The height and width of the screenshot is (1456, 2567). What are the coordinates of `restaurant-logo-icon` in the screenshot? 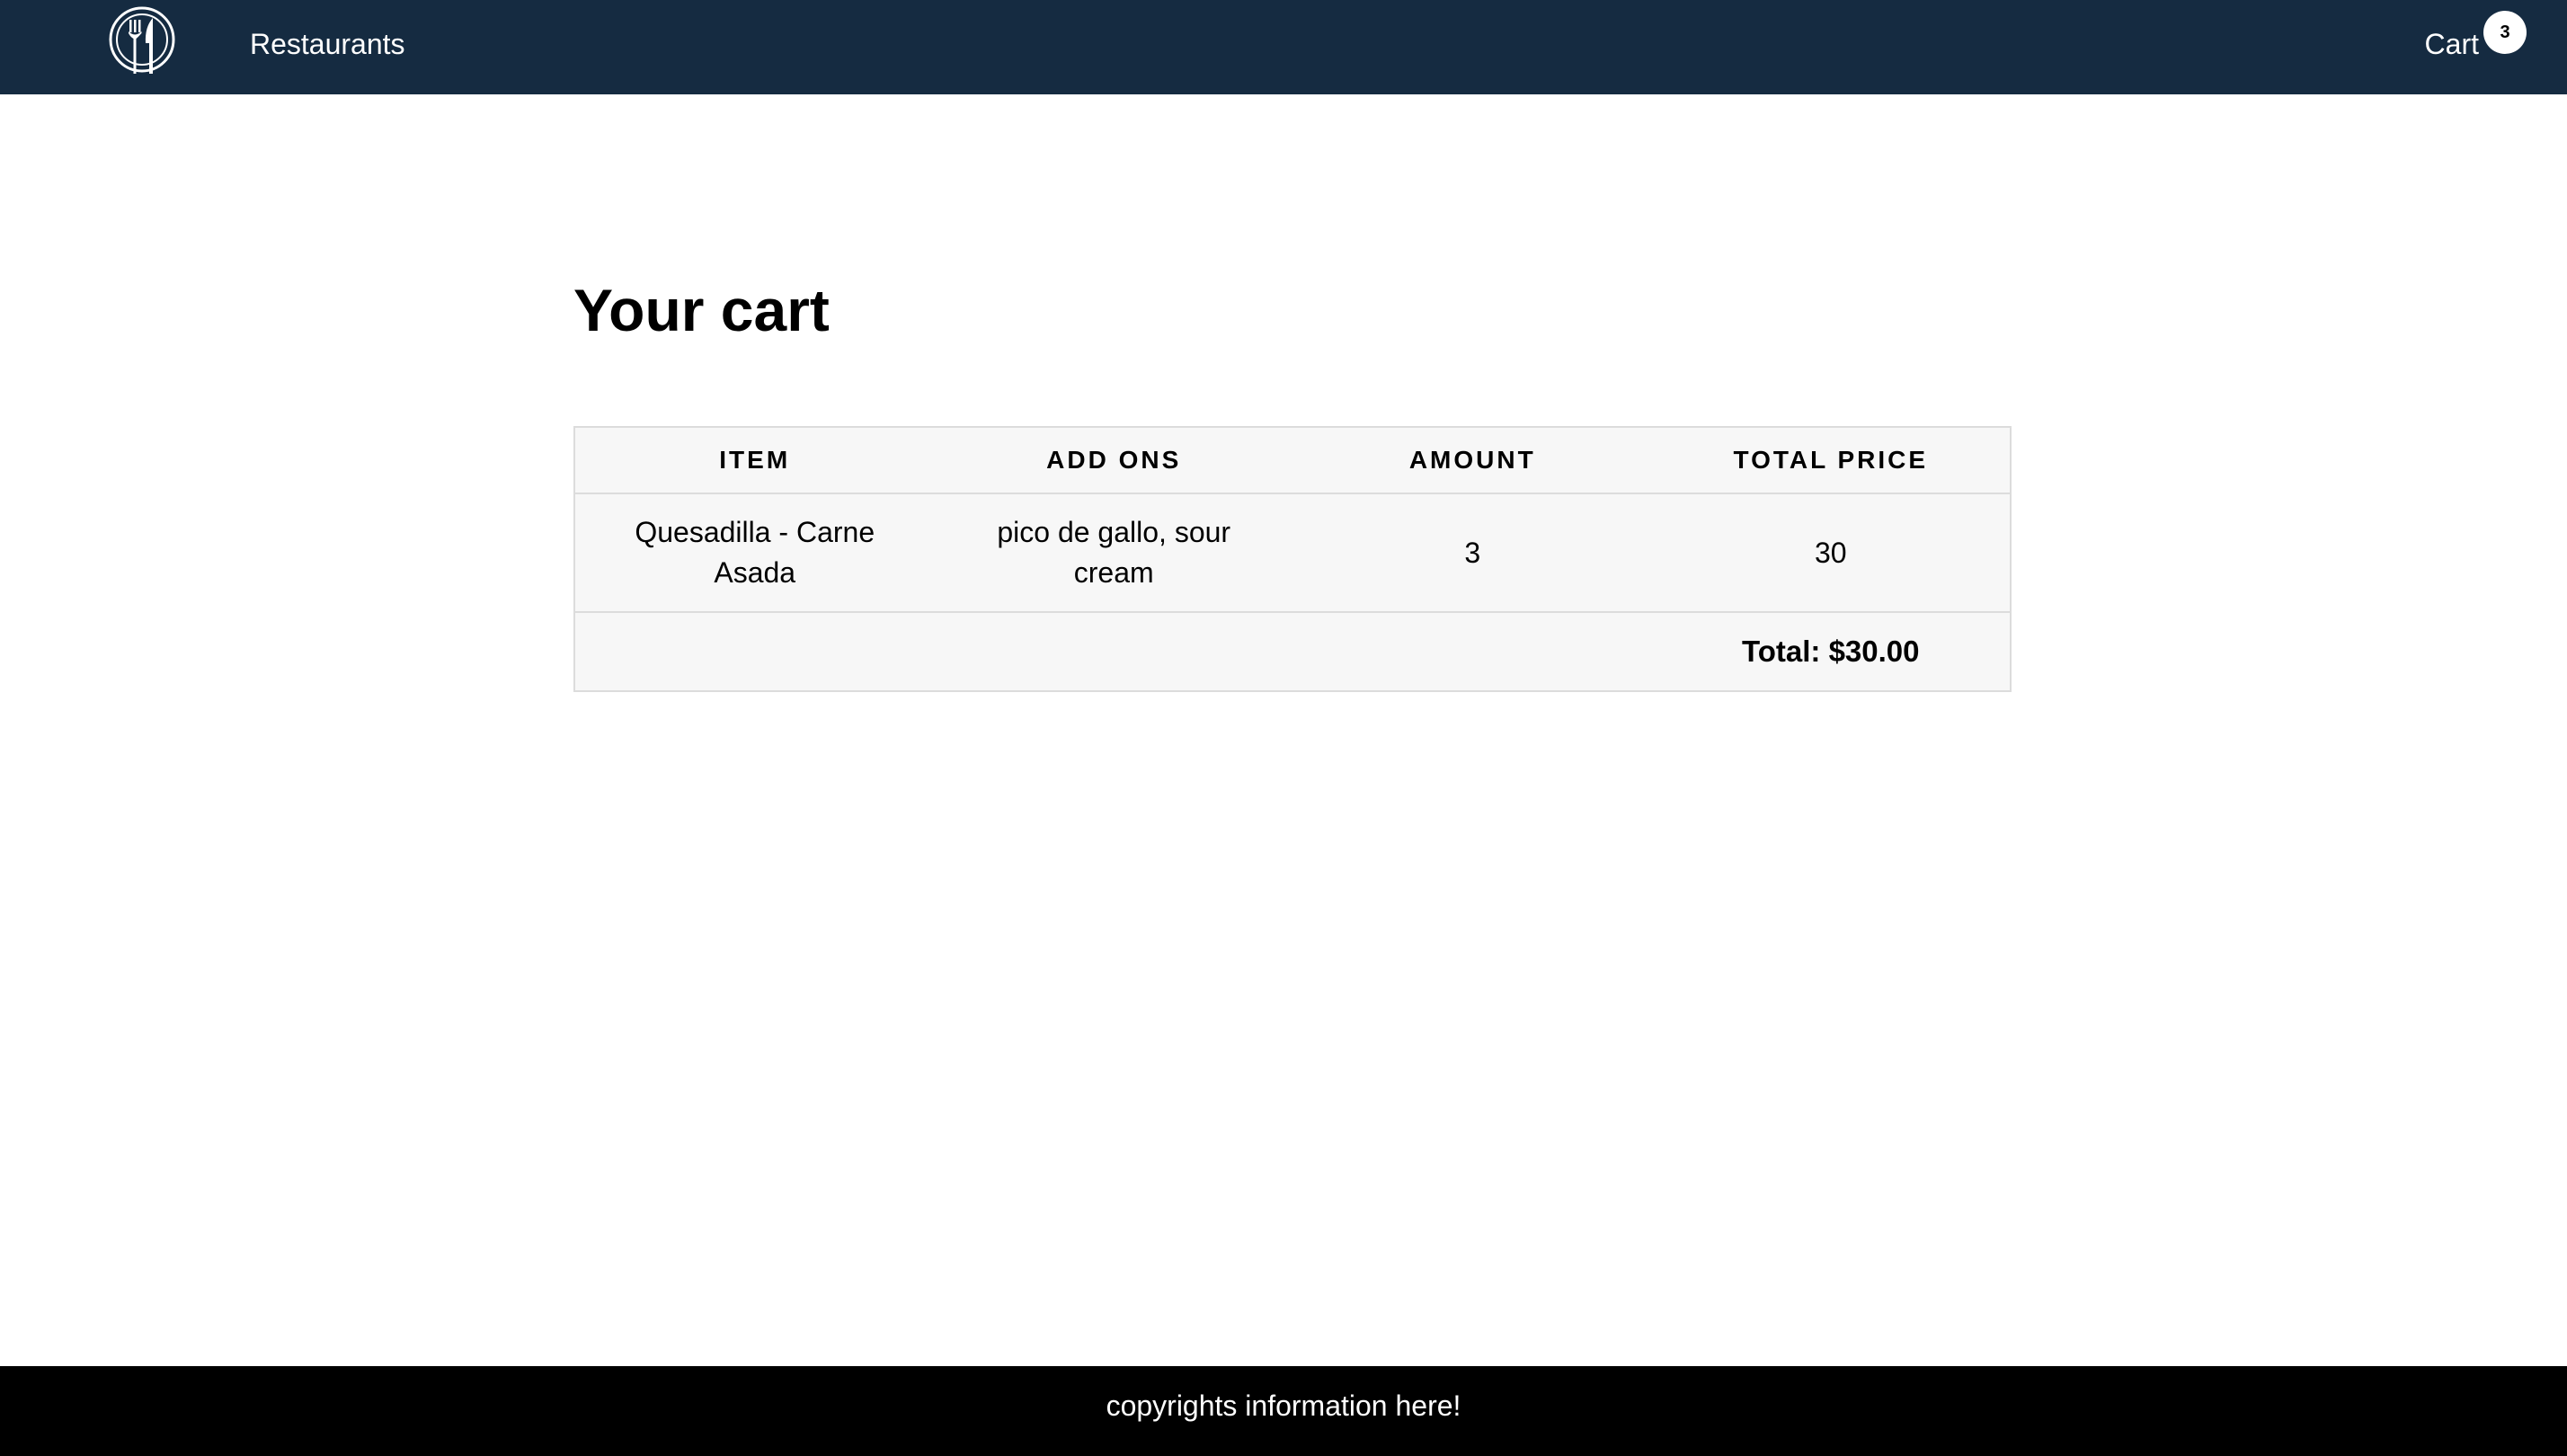 It's located at (142, 39).